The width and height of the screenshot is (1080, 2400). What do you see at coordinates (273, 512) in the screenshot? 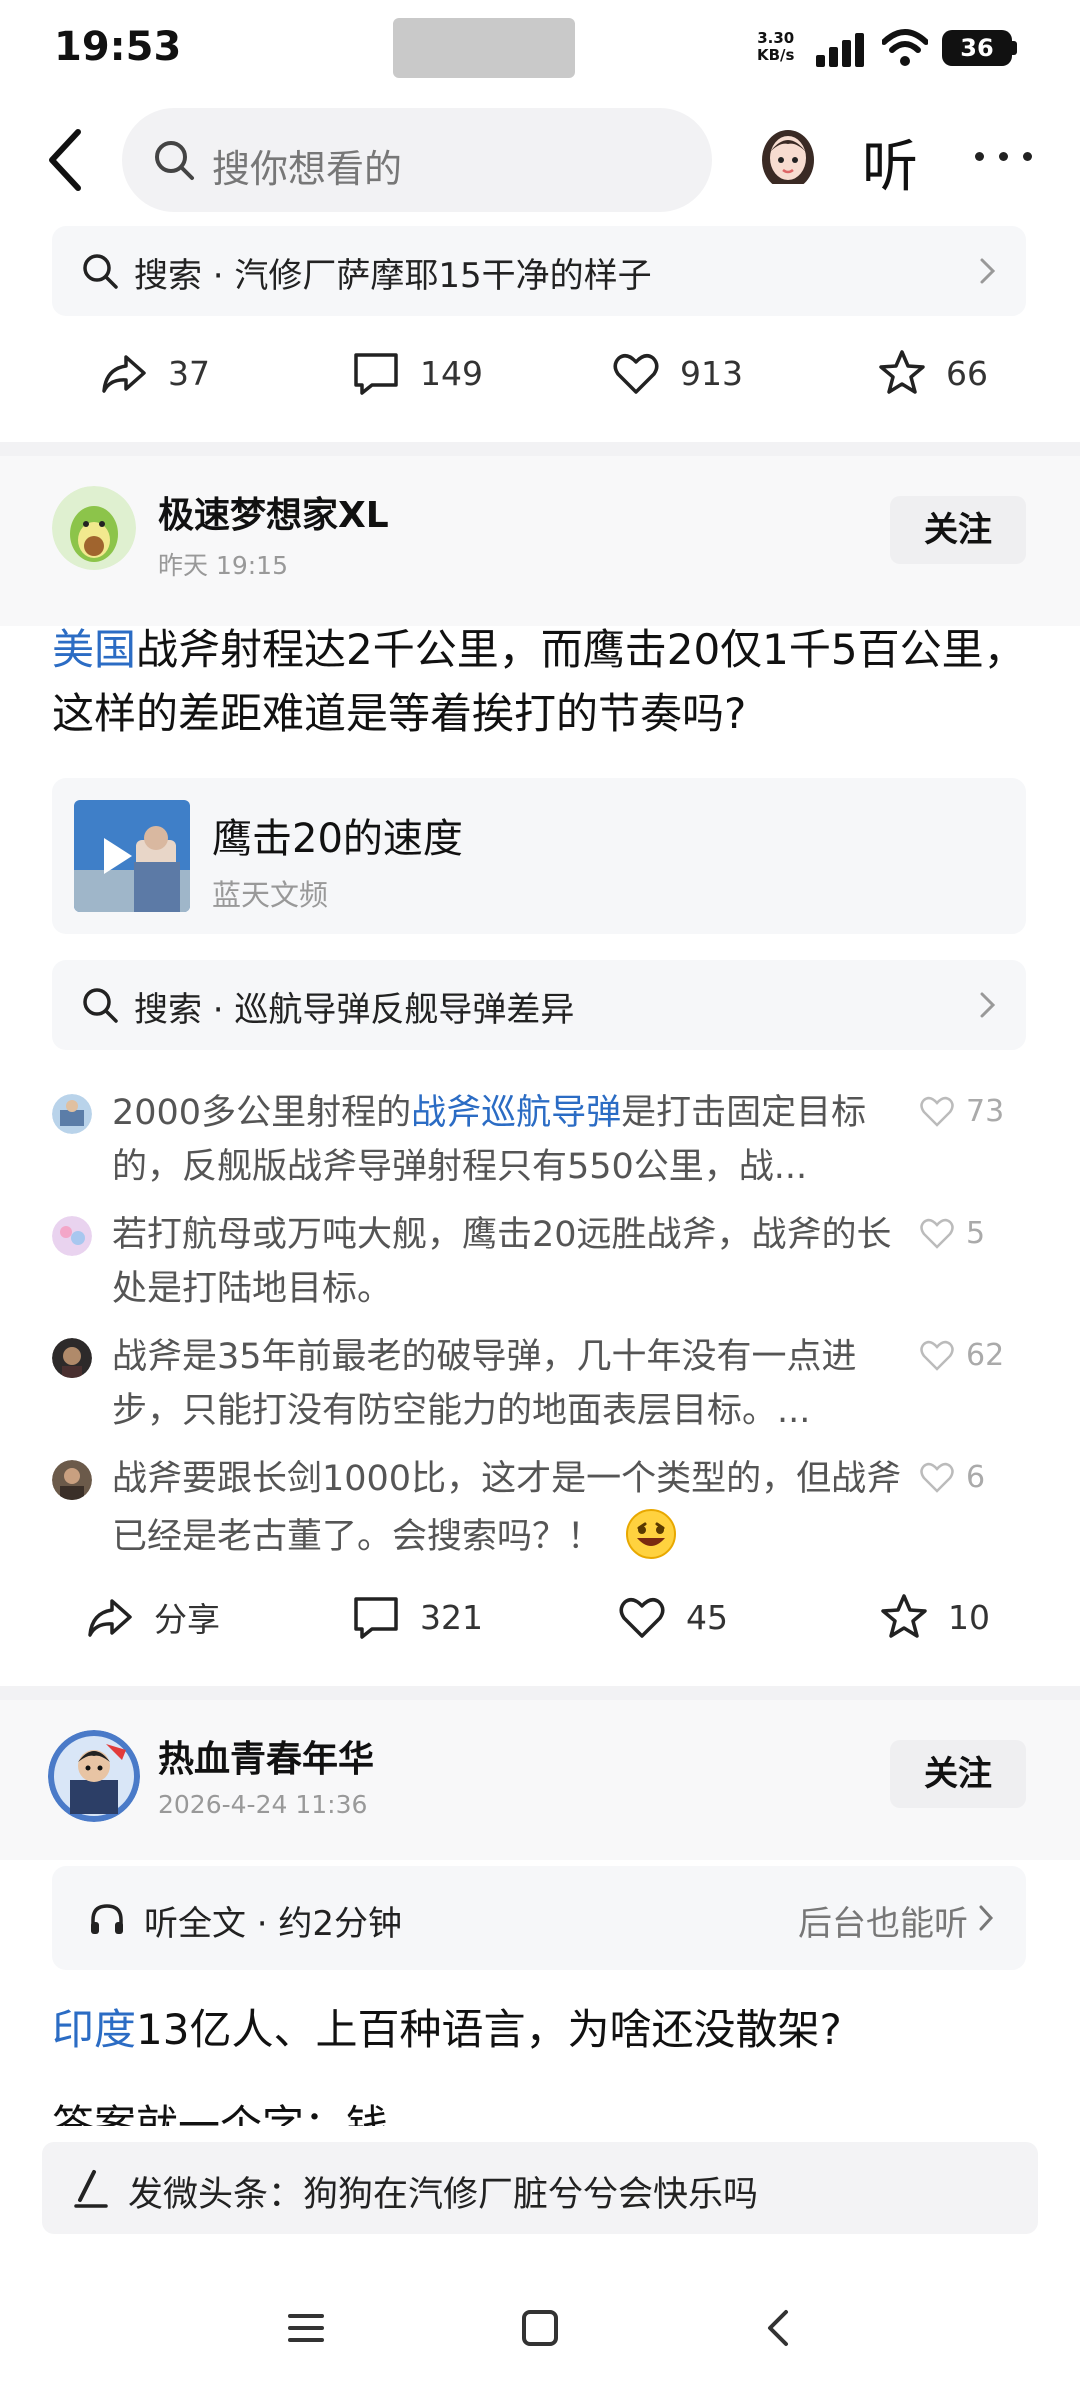
I see `author-name: 极速梦想家XL` at bounding box center [273, 512].